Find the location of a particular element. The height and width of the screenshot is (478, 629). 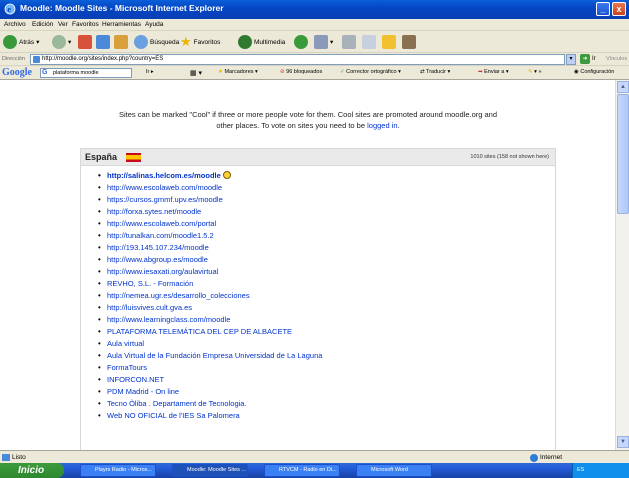

multimedia-button: Multimedia is located at coordinates (261, 42).